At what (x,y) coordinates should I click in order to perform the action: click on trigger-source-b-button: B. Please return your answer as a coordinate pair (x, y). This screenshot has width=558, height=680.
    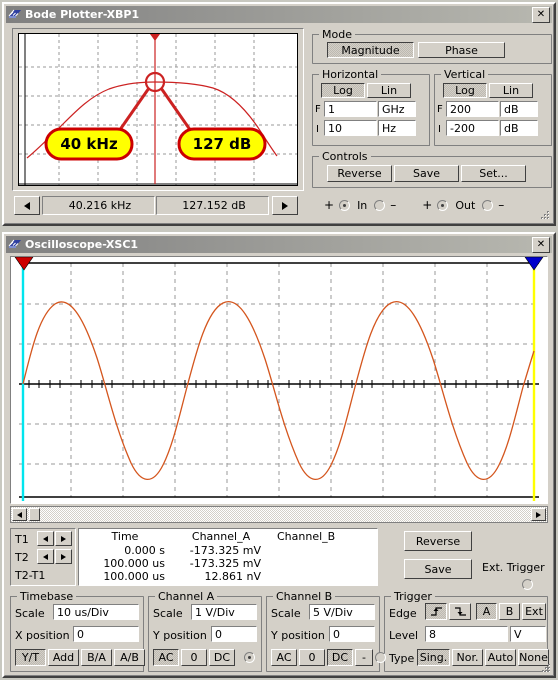
    Looking at the image, I should click on (509, 611).